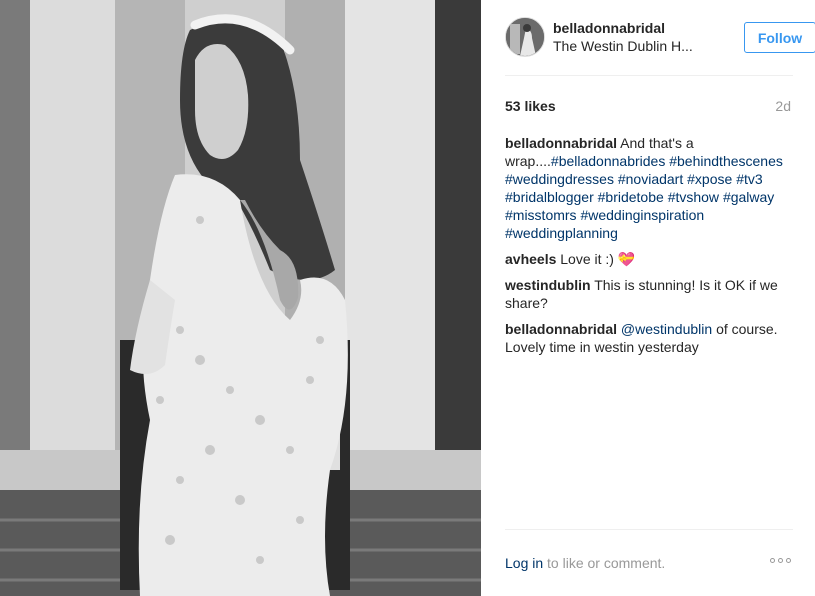 The width and height of the screenshot is (815, 596). Describe the element at coordinates (650, 179) in the screenshot. I see `hashtag: #noviadart` at that location.